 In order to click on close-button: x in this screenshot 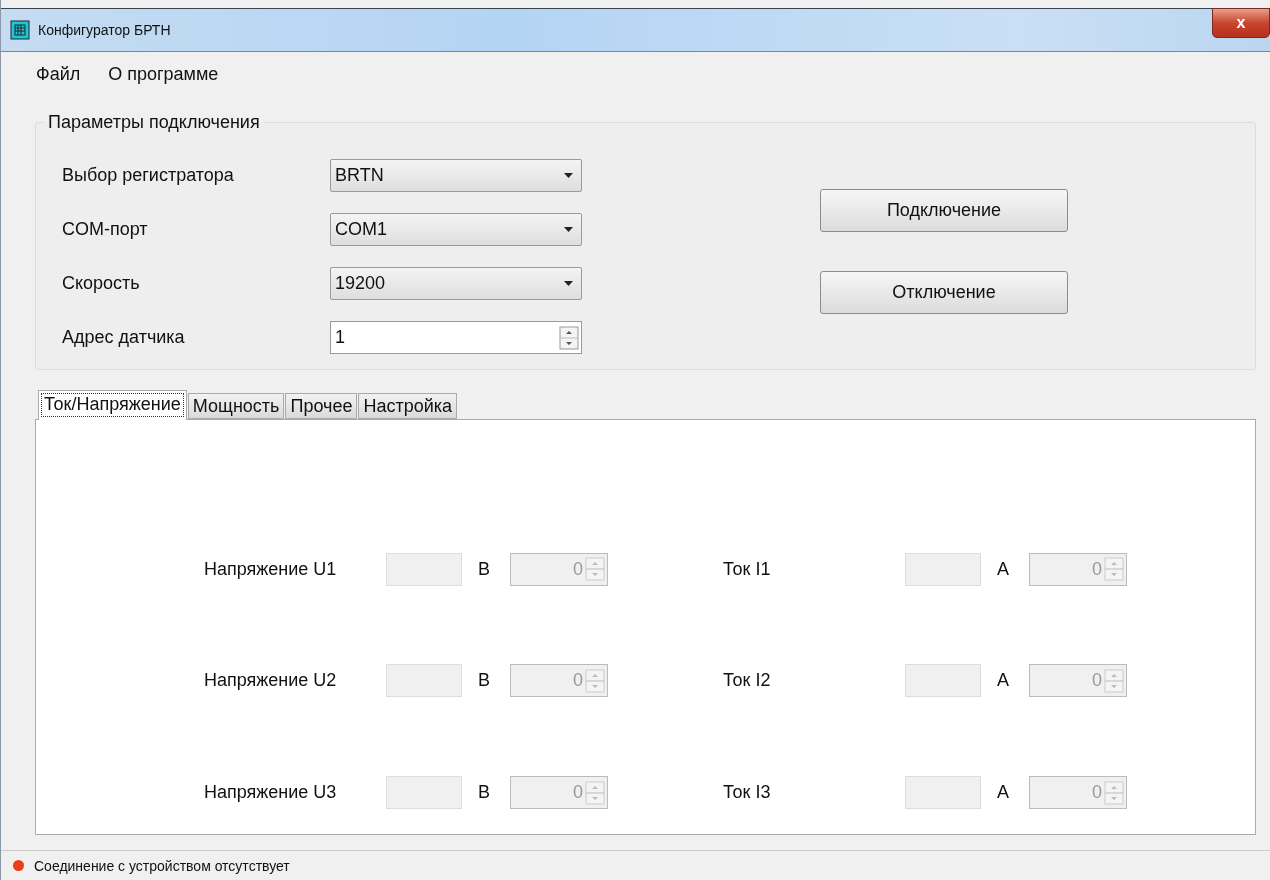, I will do `click(1241, 23)`.